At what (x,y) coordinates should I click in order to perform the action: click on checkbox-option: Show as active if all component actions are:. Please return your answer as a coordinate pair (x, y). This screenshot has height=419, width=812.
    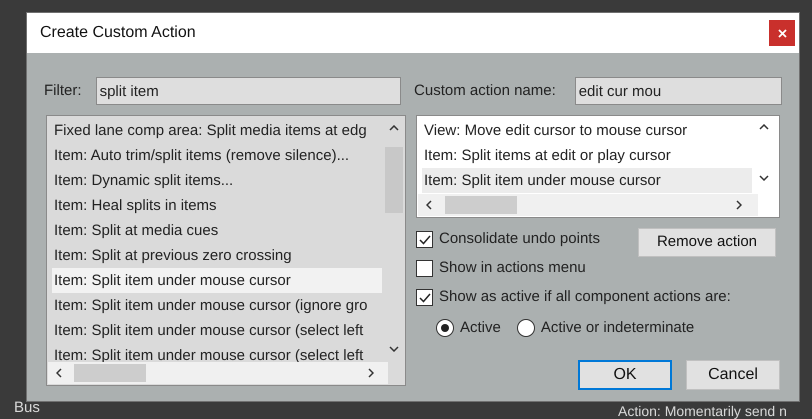
    Looking at the image, I should click on (573, 297).